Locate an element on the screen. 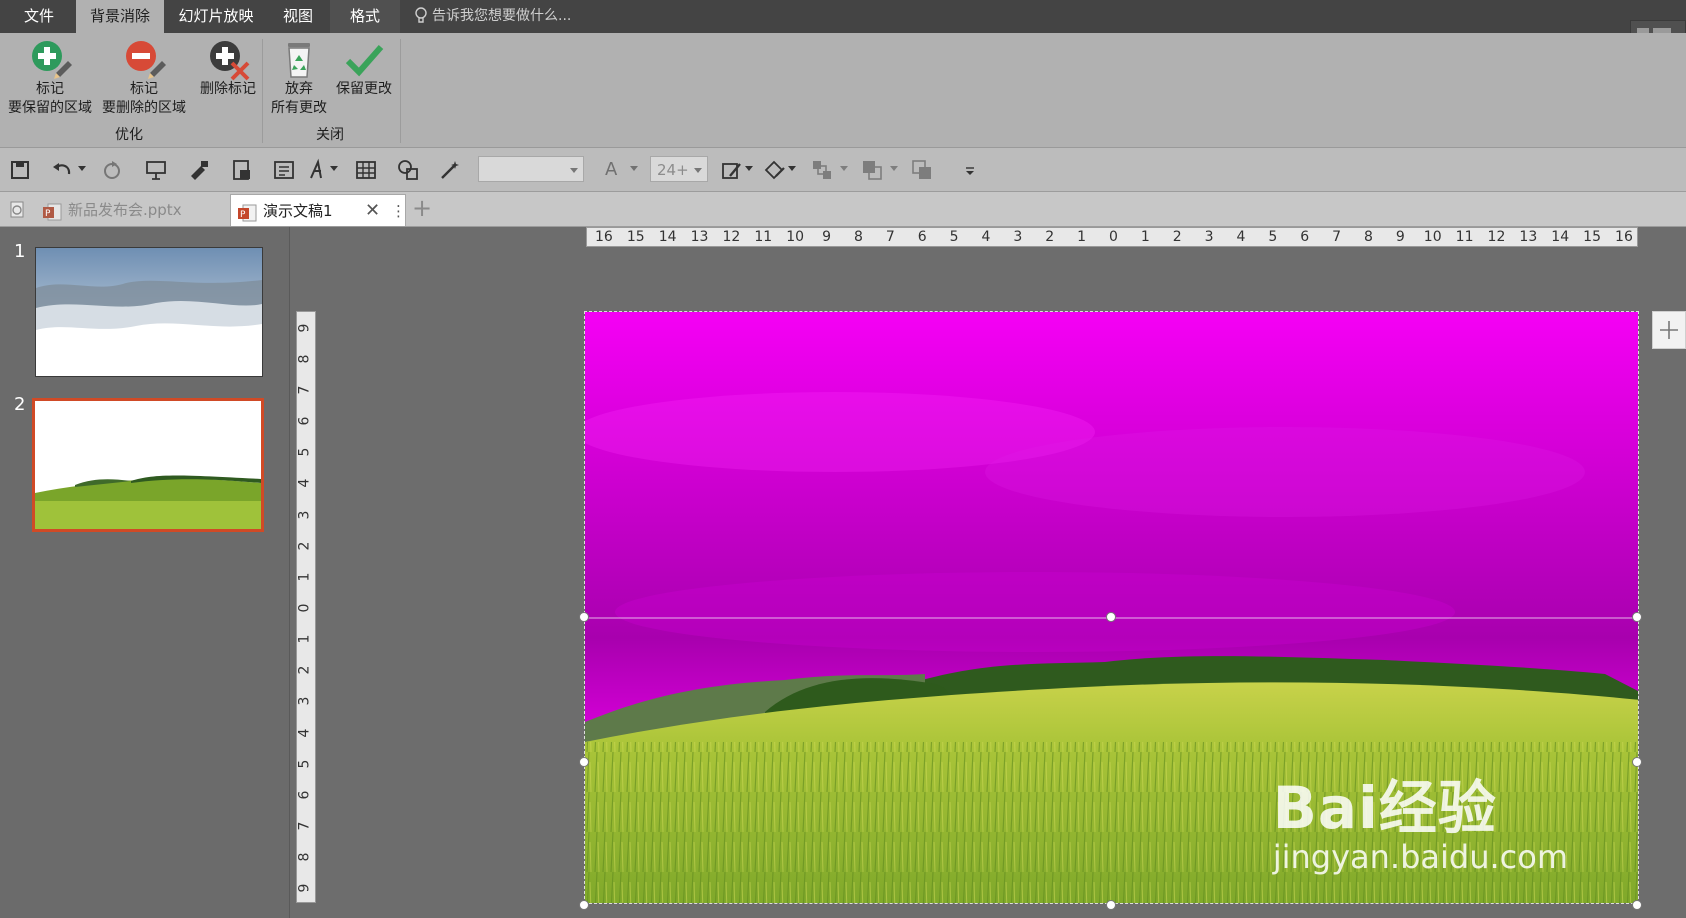  tab-file: 文件 is located at coordinates (39, 16).